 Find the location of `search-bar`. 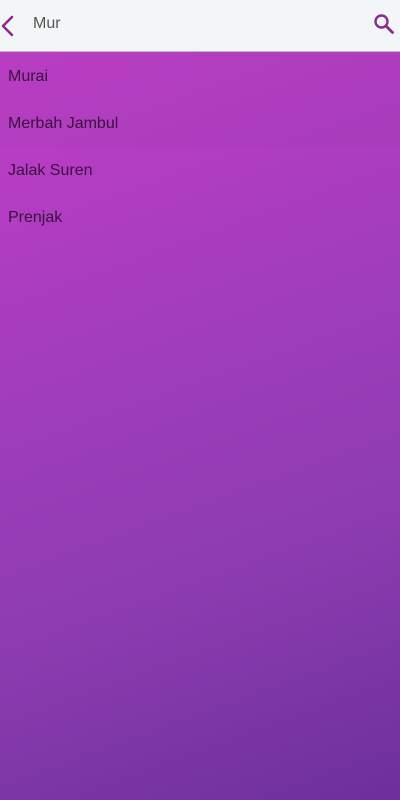

search-bar is located at coordinates (200, 26).